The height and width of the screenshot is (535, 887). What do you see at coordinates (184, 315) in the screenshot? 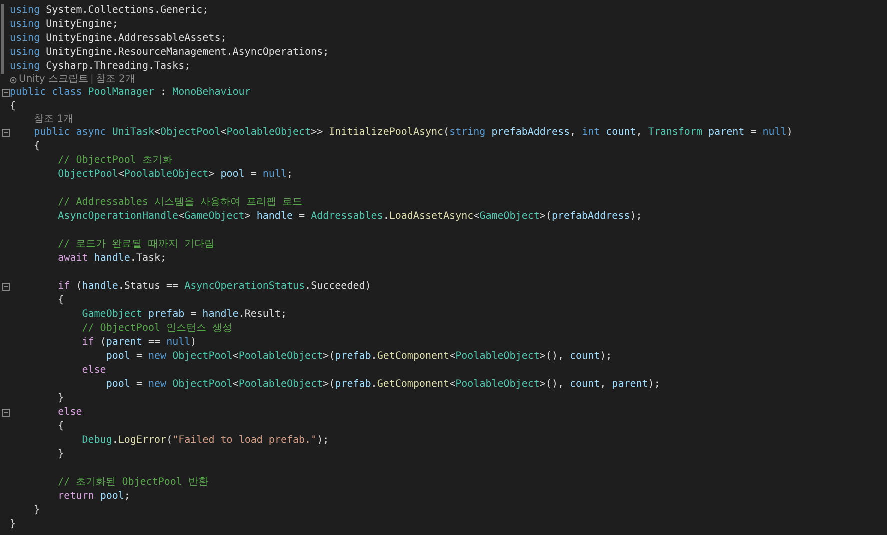
I see `code-line: GameObject prefab = handle.Result;` at bounding box center [184, 315].